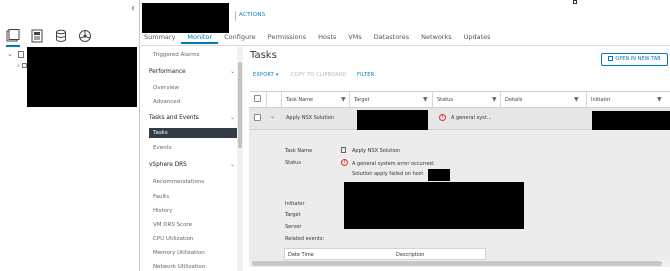 The image size is (670, 271). I want to click on header-divider, so click(235, 16).